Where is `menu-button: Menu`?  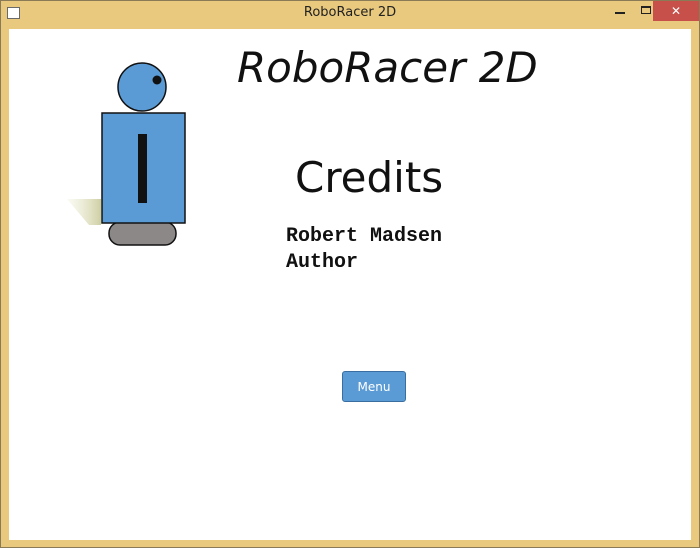
menu-button: Menu is located at coordinates (374, 386).